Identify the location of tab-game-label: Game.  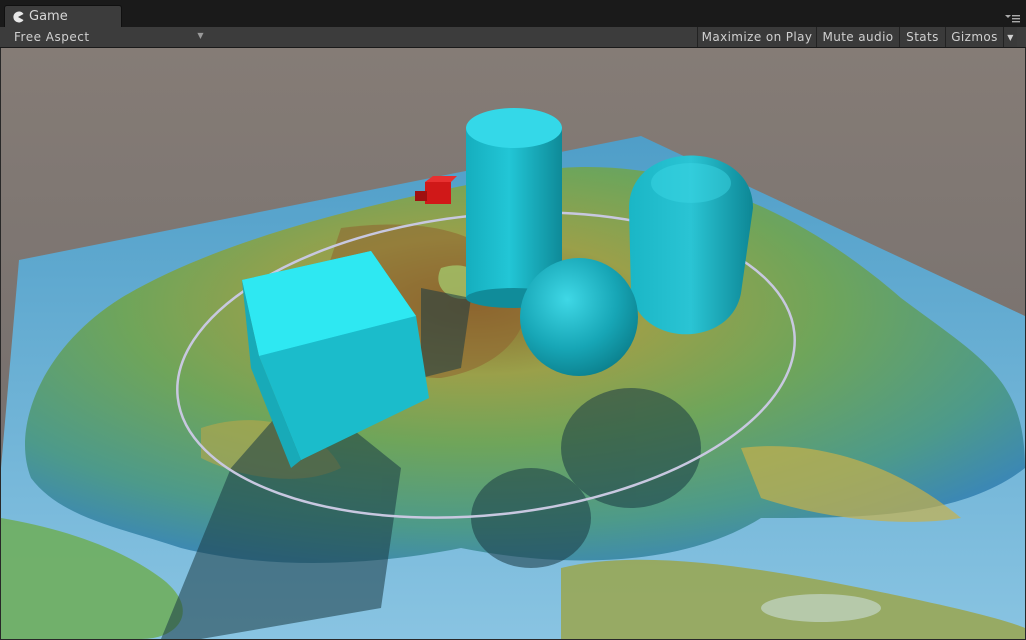
(48, 16).